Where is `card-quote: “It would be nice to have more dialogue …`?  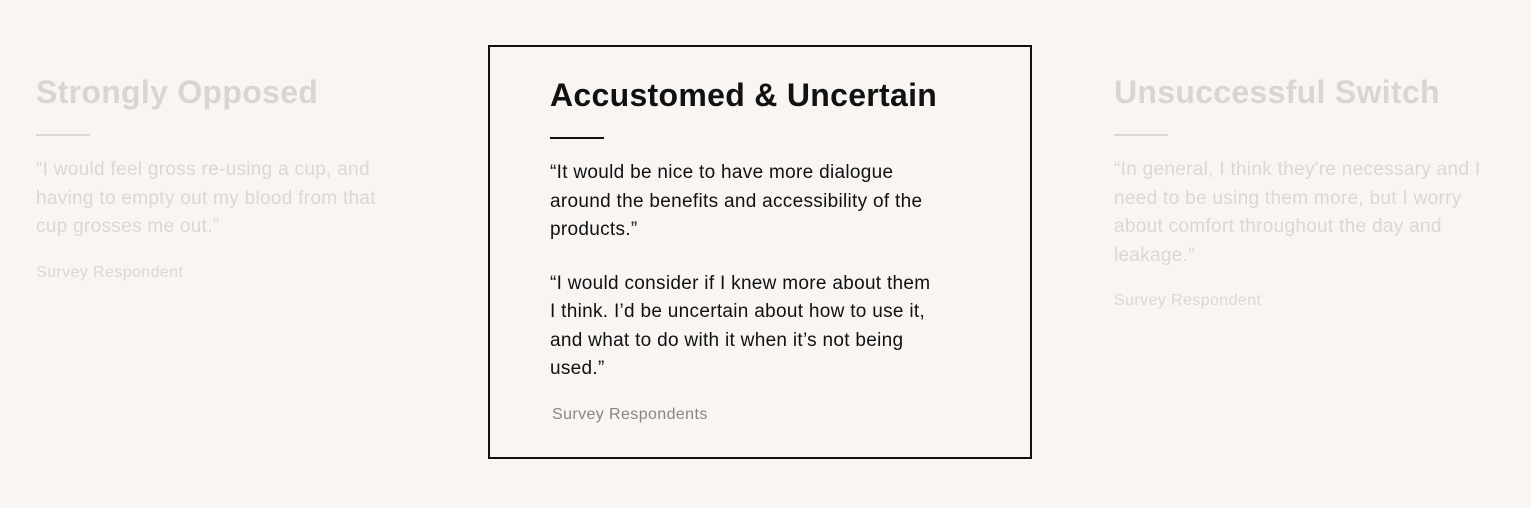 card-quote: “It would be nice to have more dialogue … is located at coordinates (736, 201).